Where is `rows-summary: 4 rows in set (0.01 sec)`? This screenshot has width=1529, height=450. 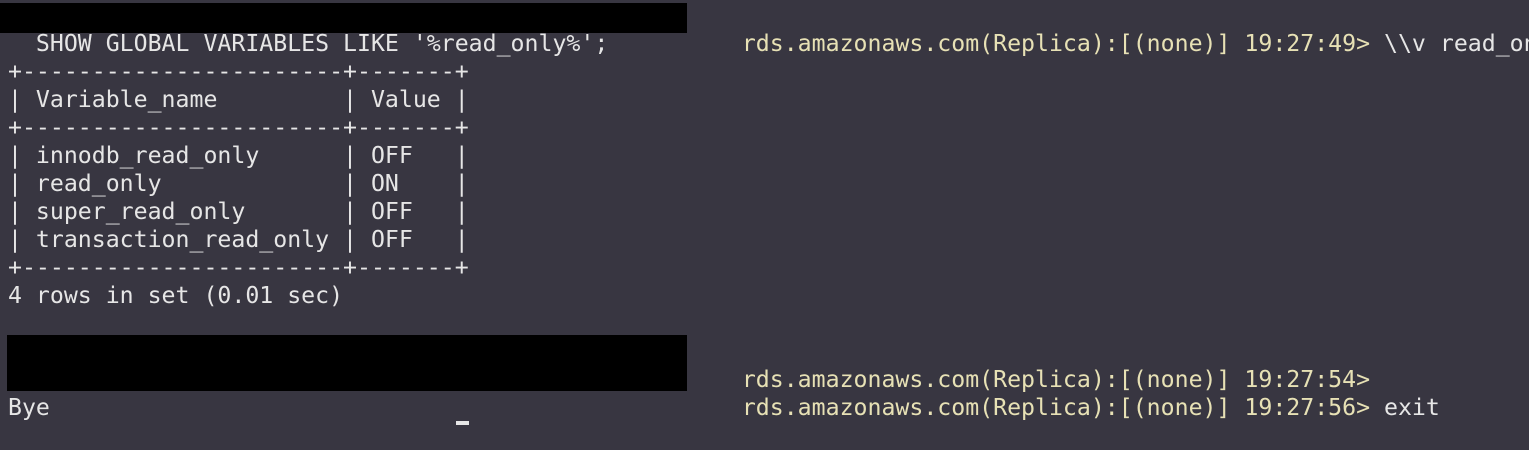
rows-summary: 4 rows in set (0.01 sec) is located at coordinates (176, 295).